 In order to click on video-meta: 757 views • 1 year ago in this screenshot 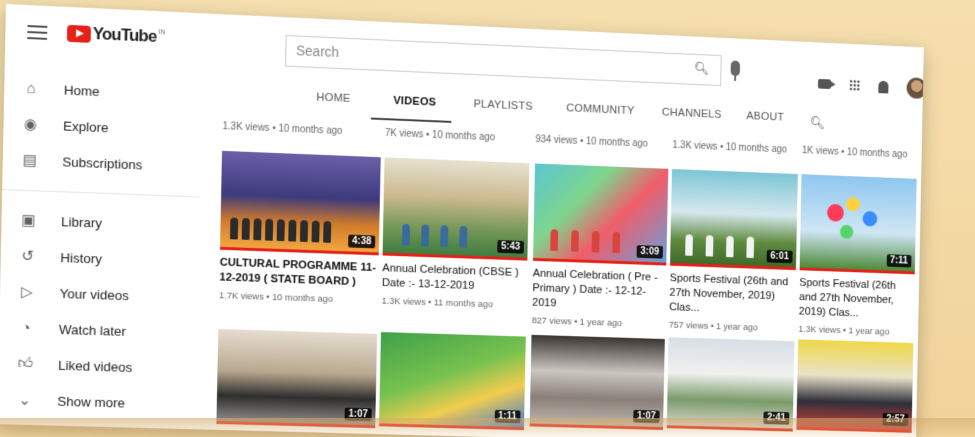, I will do `click(713, 326)`.